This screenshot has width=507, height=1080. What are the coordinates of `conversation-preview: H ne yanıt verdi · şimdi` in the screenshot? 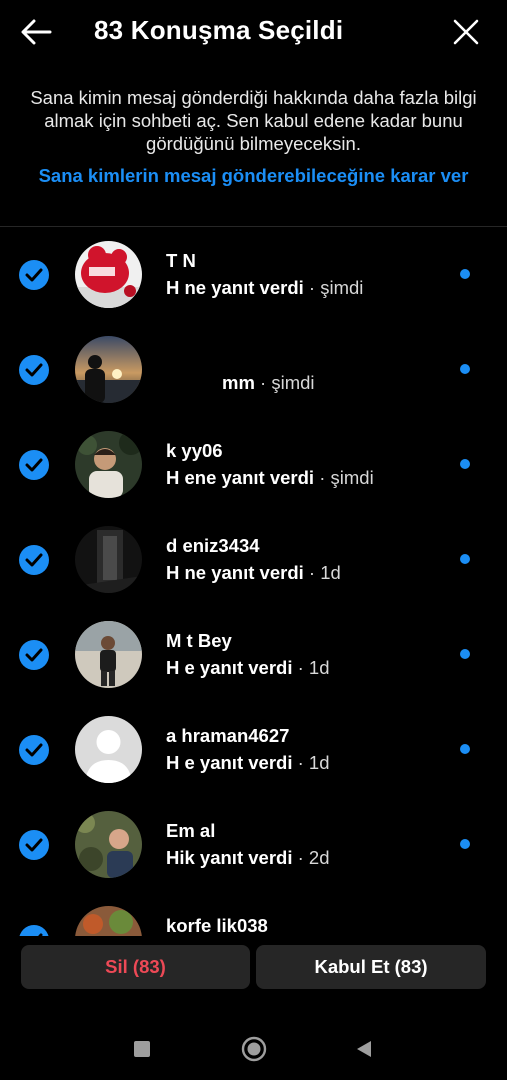 It's located at (265, 287).